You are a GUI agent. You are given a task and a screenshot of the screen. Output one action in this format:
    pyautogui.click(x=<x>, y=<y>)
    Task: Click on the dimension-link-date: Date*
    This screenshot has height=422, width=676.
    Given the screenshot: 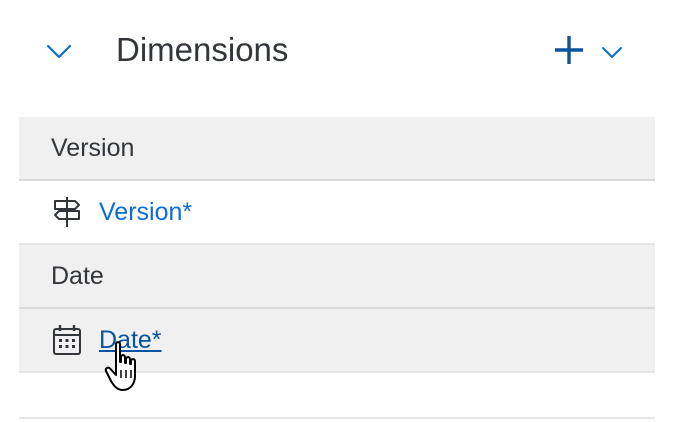 What is the action you would take?
    pyautogui.click(x=130, y=340)
    